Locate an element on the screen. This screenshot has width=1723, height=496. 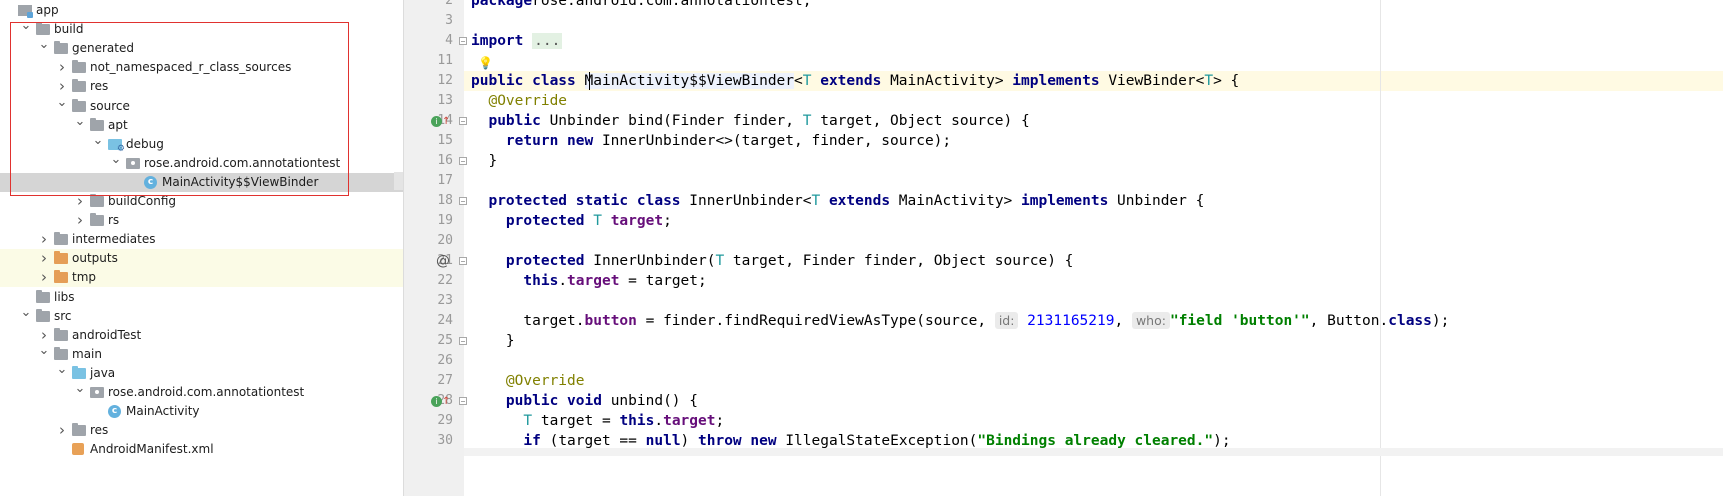
code-token: InnerUnbinder( is located at coordinates (654, 261).